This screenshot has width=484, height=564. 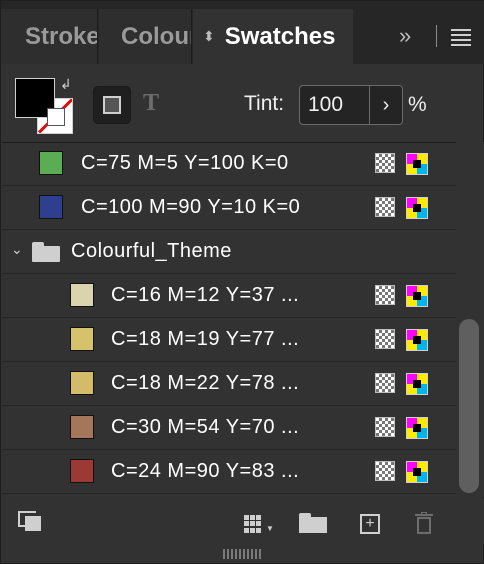 I want to click on tab-colour: Colour, so click(x=145, y=36).